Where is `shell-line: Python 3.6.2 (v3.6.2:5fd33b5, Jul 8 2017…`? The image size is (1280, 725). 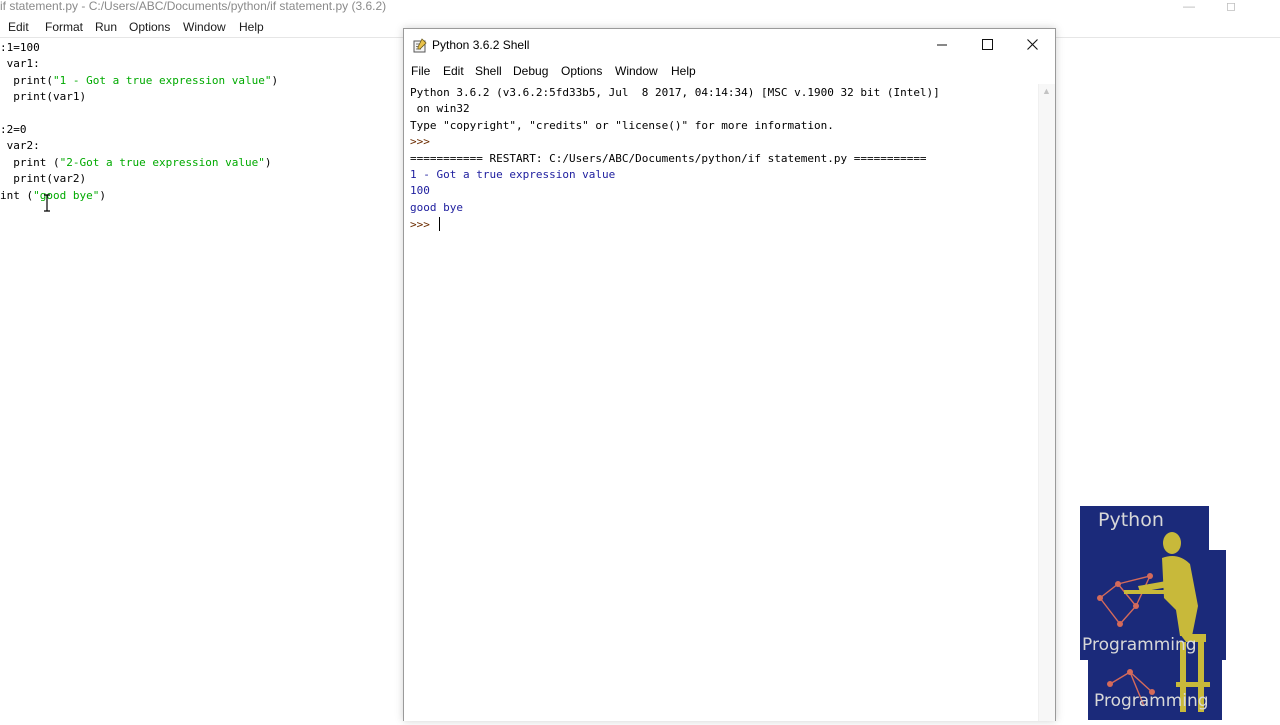
shell-line: Python 3.6.2 (v3.6.2:5fd33b5, Jul 8 2017… is located at coordinates (675, 92).